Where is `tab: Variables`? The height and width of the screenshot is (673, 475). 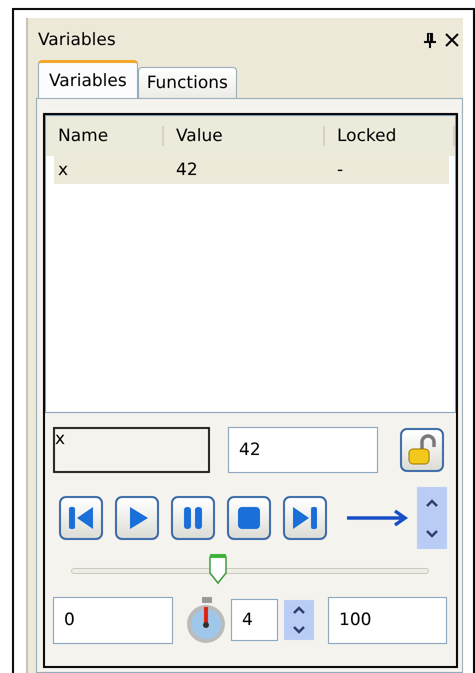
tab: Variables is located at coordinates (88, 79).